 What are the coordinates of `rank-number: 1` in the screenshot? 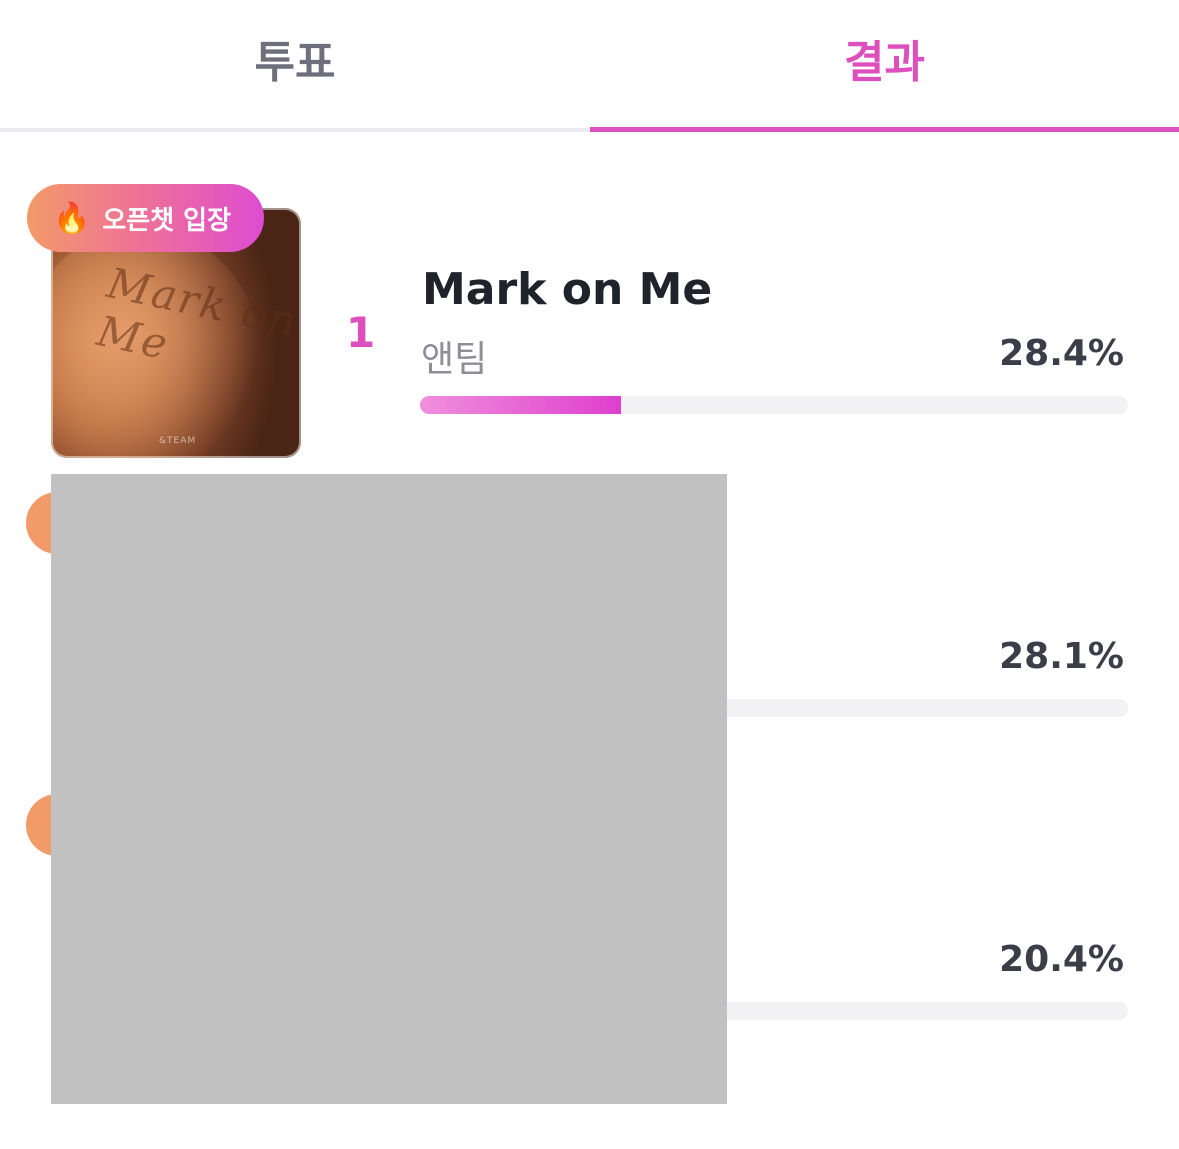 It's located at (361, 332).